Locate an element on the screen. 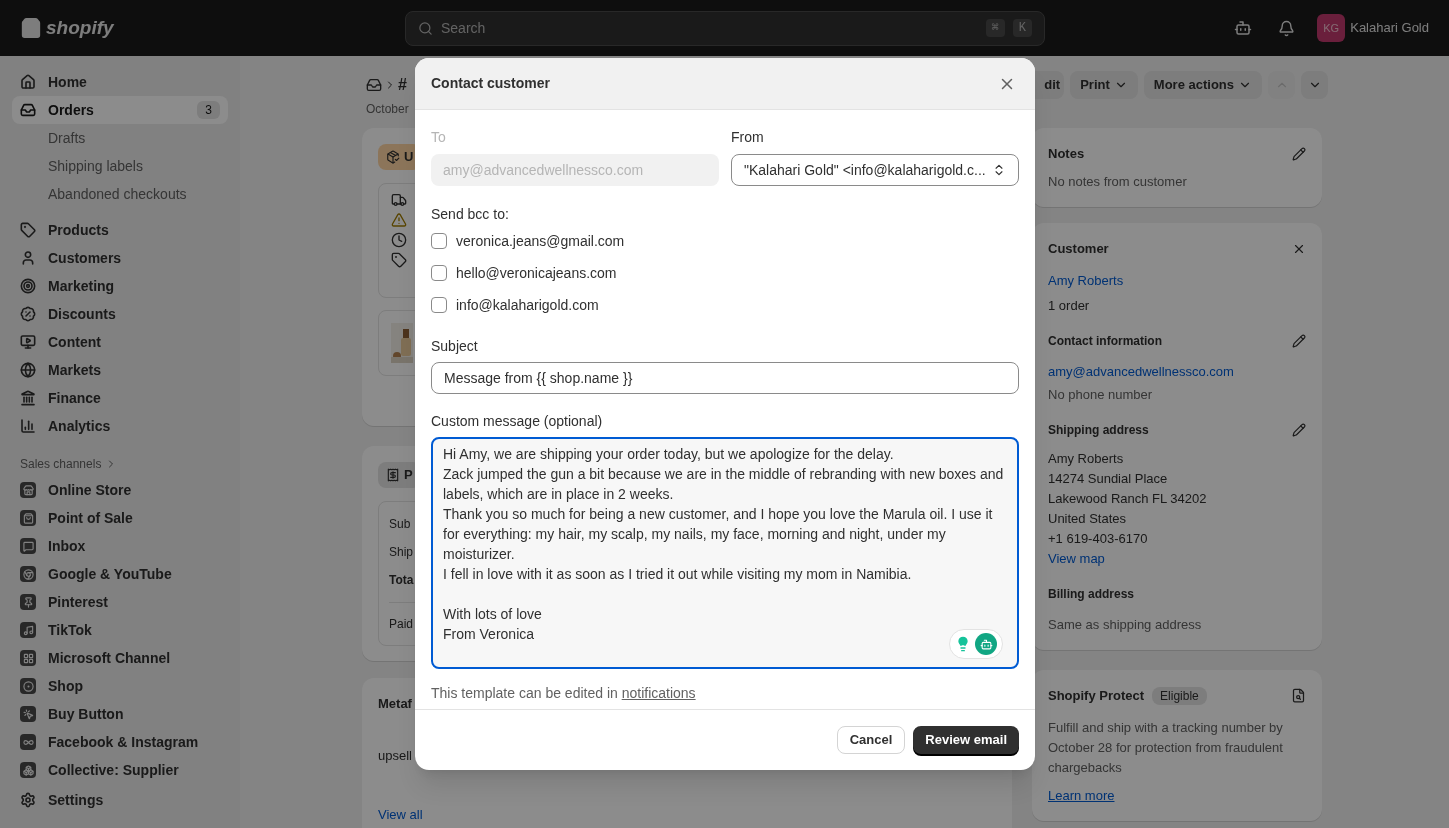  target-icon is located at coordinates (28, 286).